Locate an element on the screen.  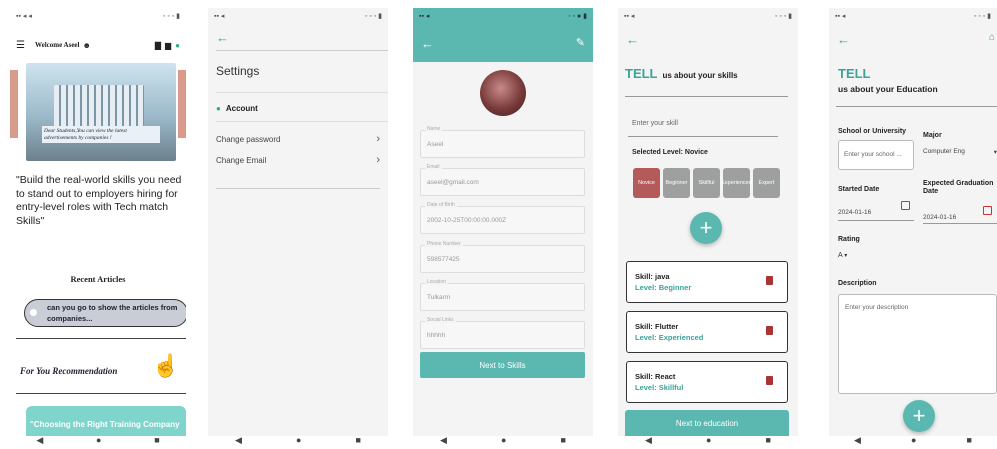
profile-field-value: Aseel is located at coordinates (435, 144).